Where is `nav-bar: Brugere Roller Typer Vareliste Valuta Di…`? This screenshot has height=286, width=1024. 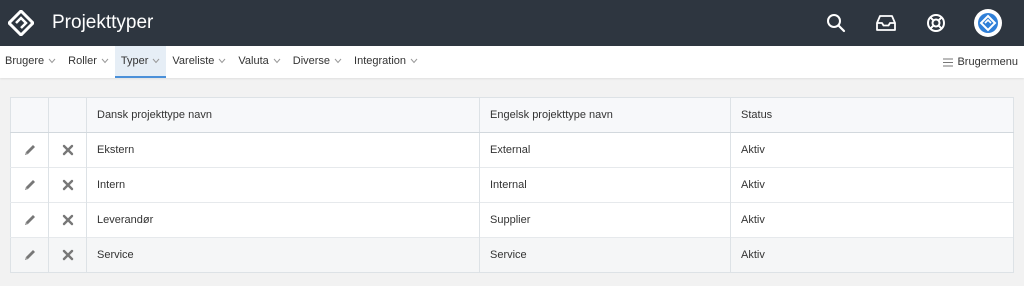 nav-bar: Brugere Roller Typer Vareliste Valuta Di… is located at coordinates (512, 62).